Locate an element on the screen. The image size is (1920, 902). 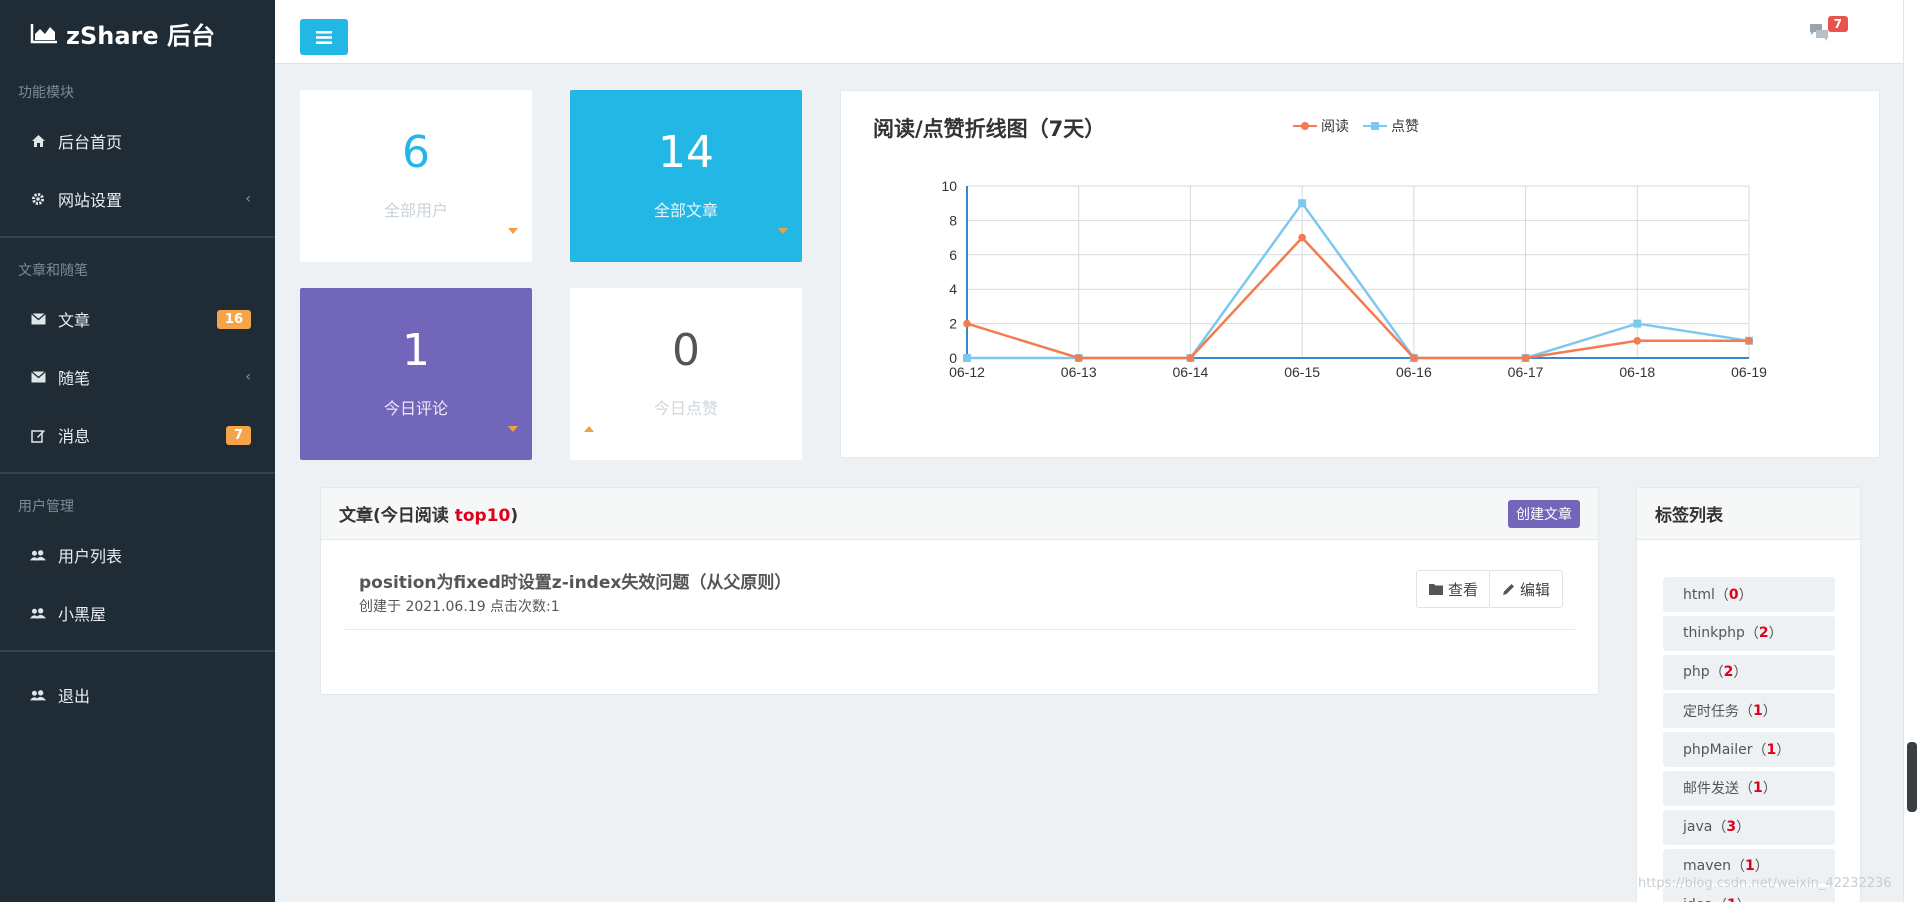
tag-name: java is located at coordinates (1698, 827).